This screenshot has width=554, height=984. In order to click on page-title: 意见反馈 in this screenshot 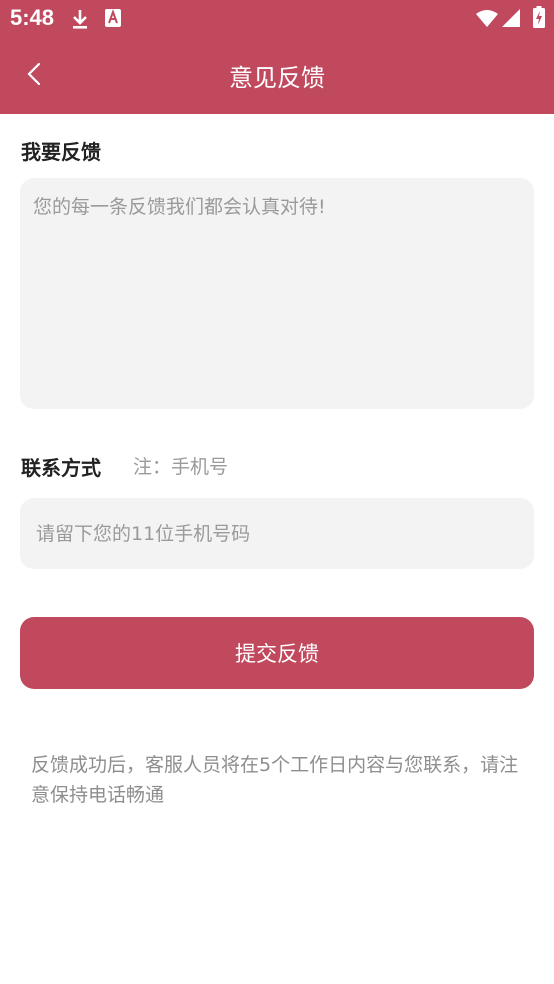, I will do `click(277, 78)`.